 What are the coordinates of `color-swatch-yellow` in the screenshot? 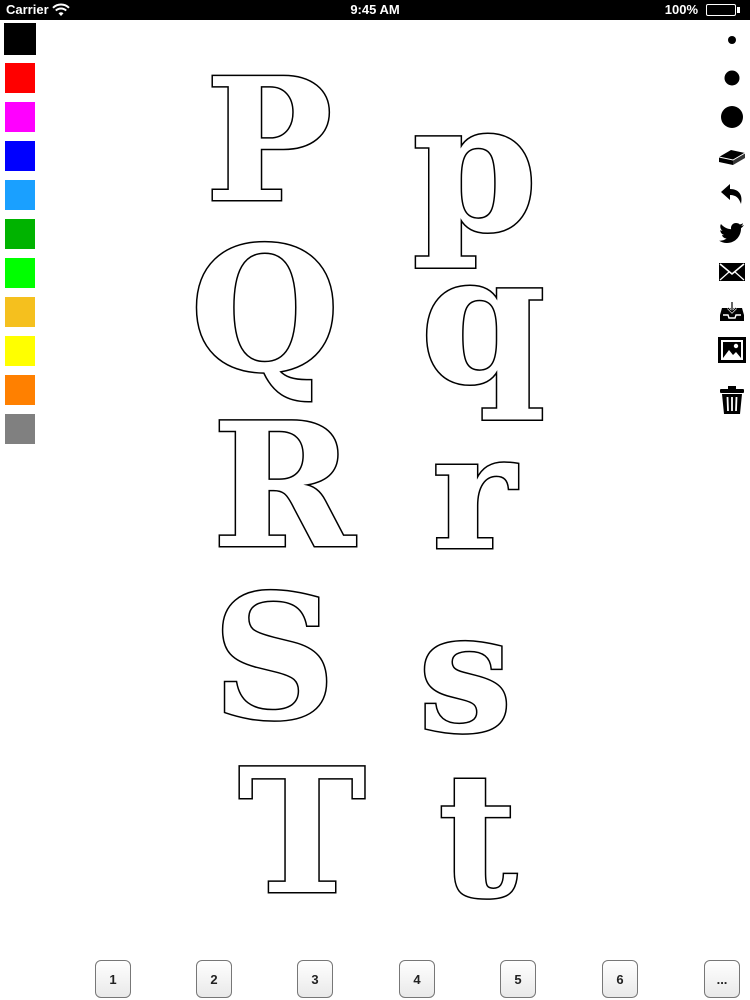 It's located at (20, 351).